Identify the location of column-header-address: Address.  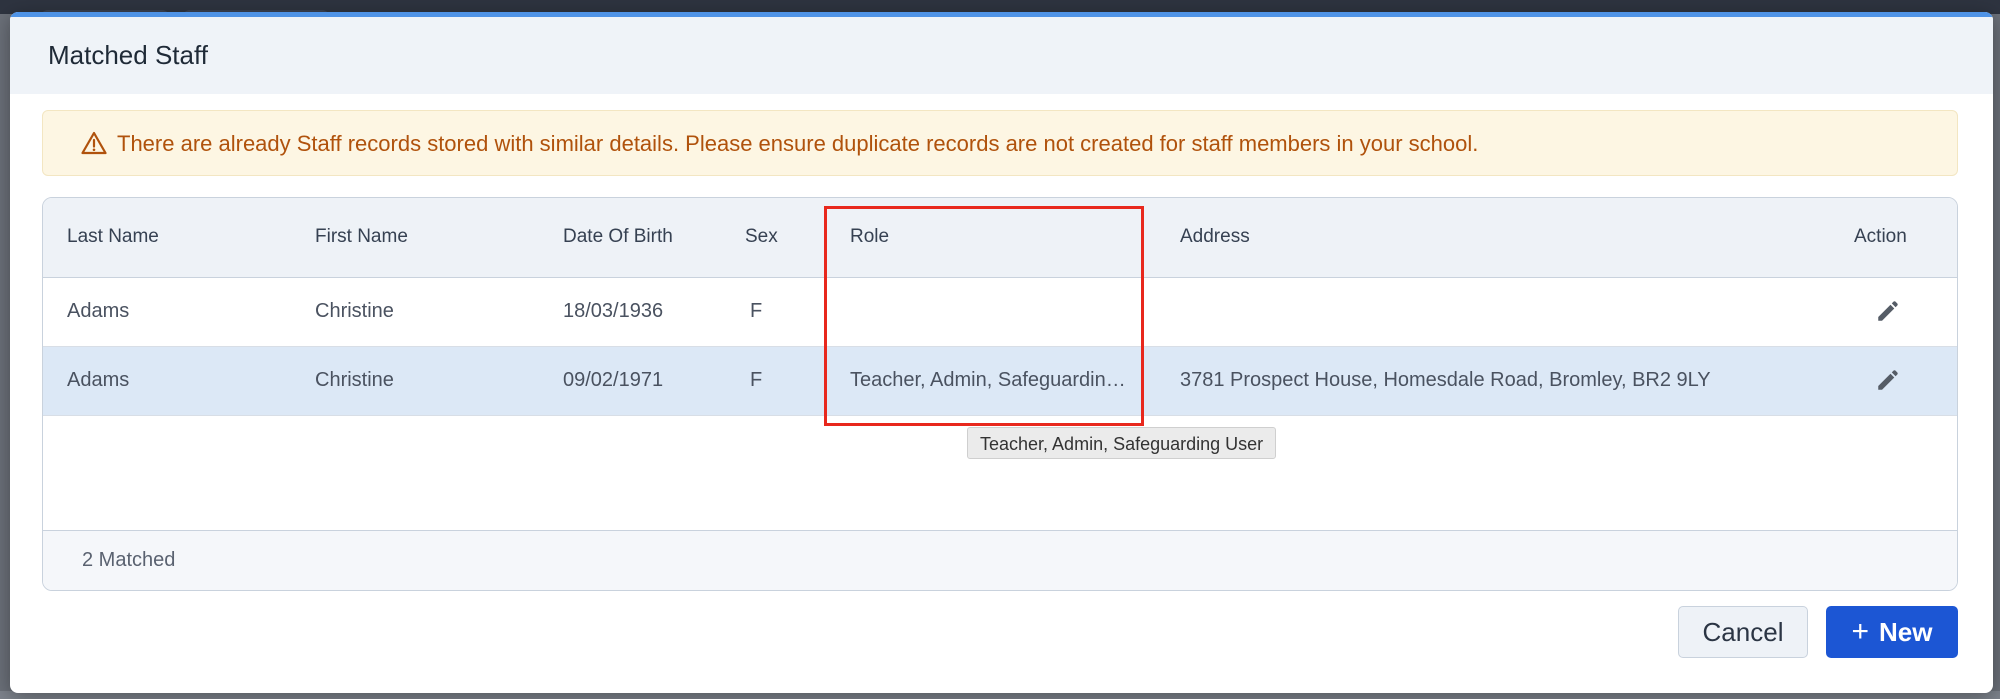
(1215, 237).